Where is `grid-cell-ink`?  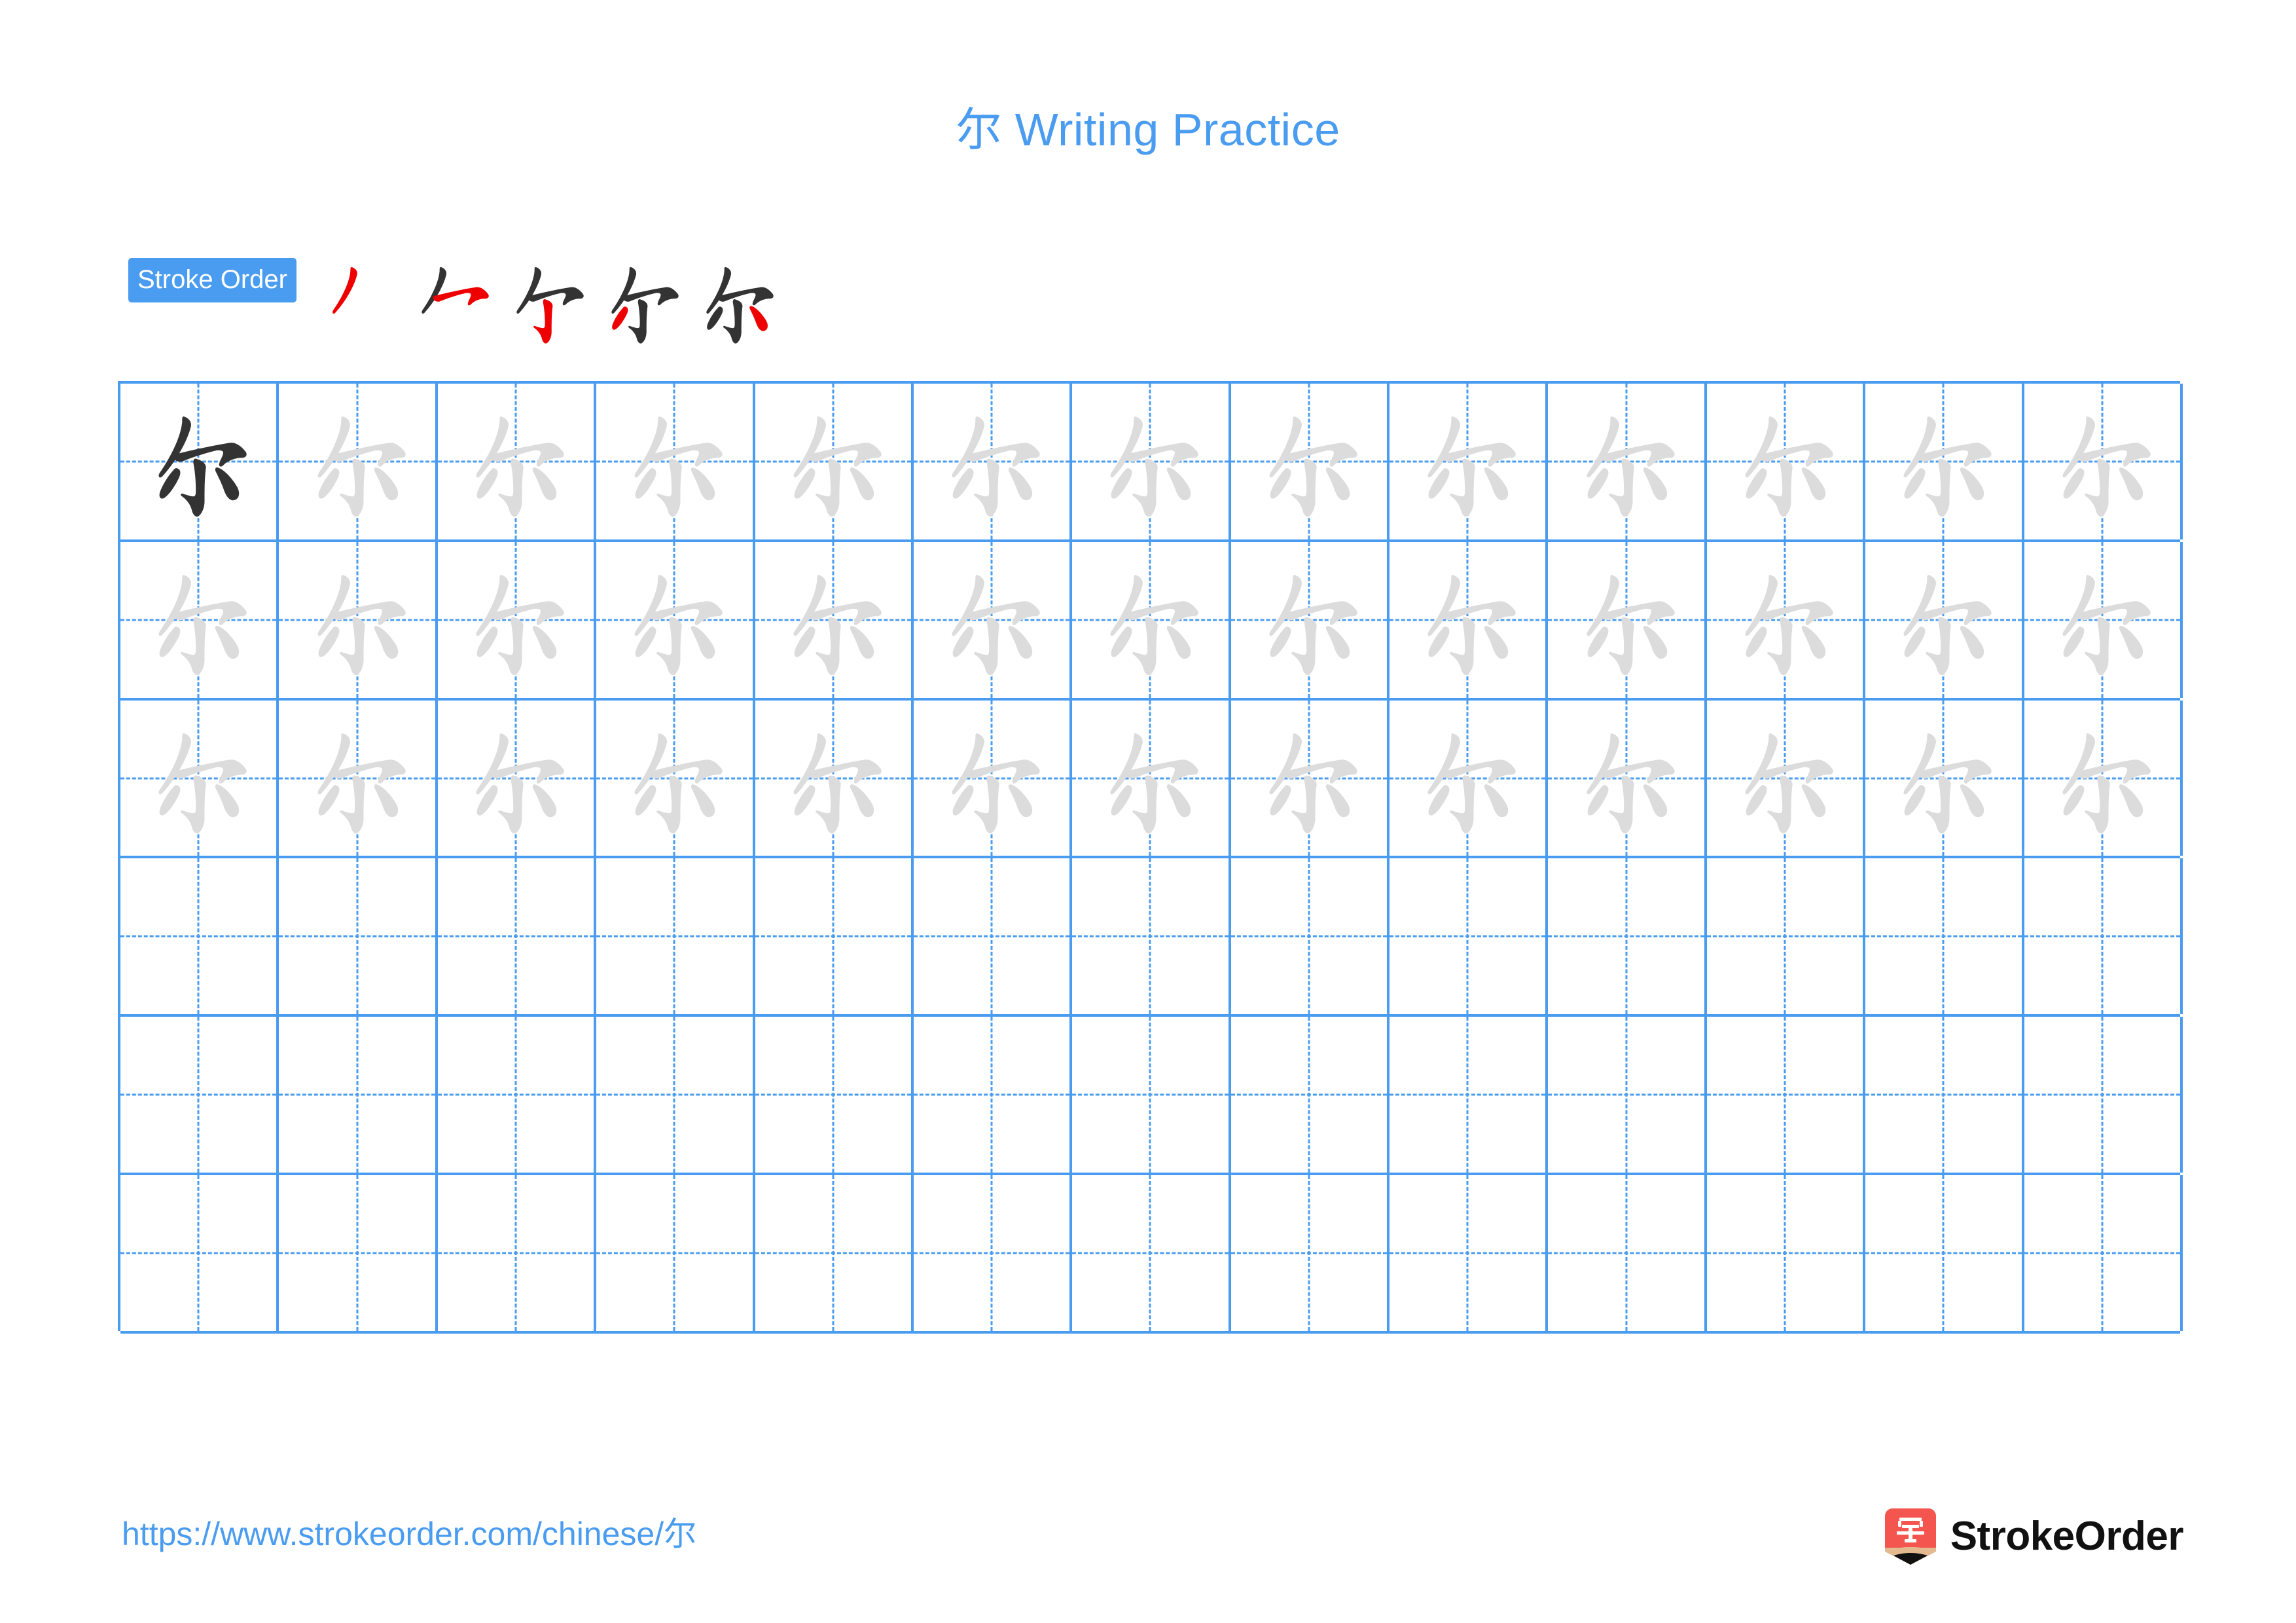
grid-cell-ink is located at coordinates (199, 461).